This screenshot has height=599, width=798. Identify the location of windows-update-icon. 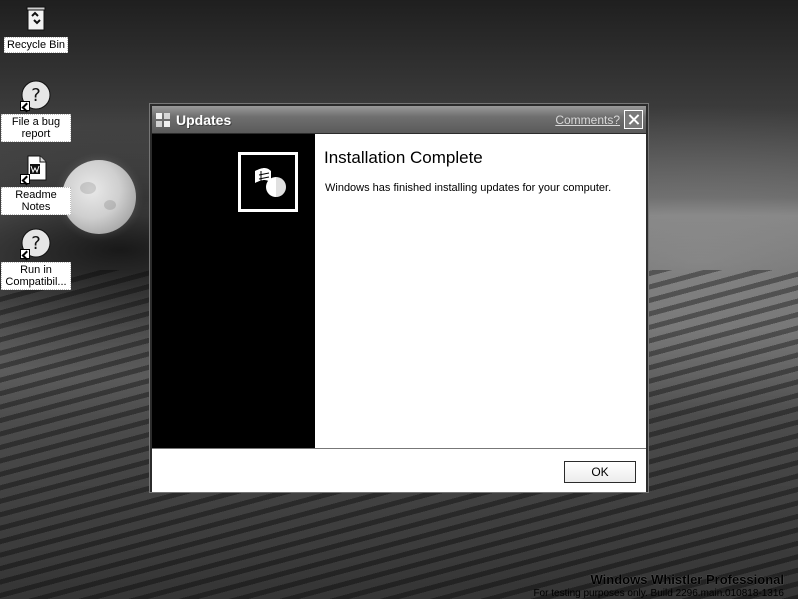
(270, 182).